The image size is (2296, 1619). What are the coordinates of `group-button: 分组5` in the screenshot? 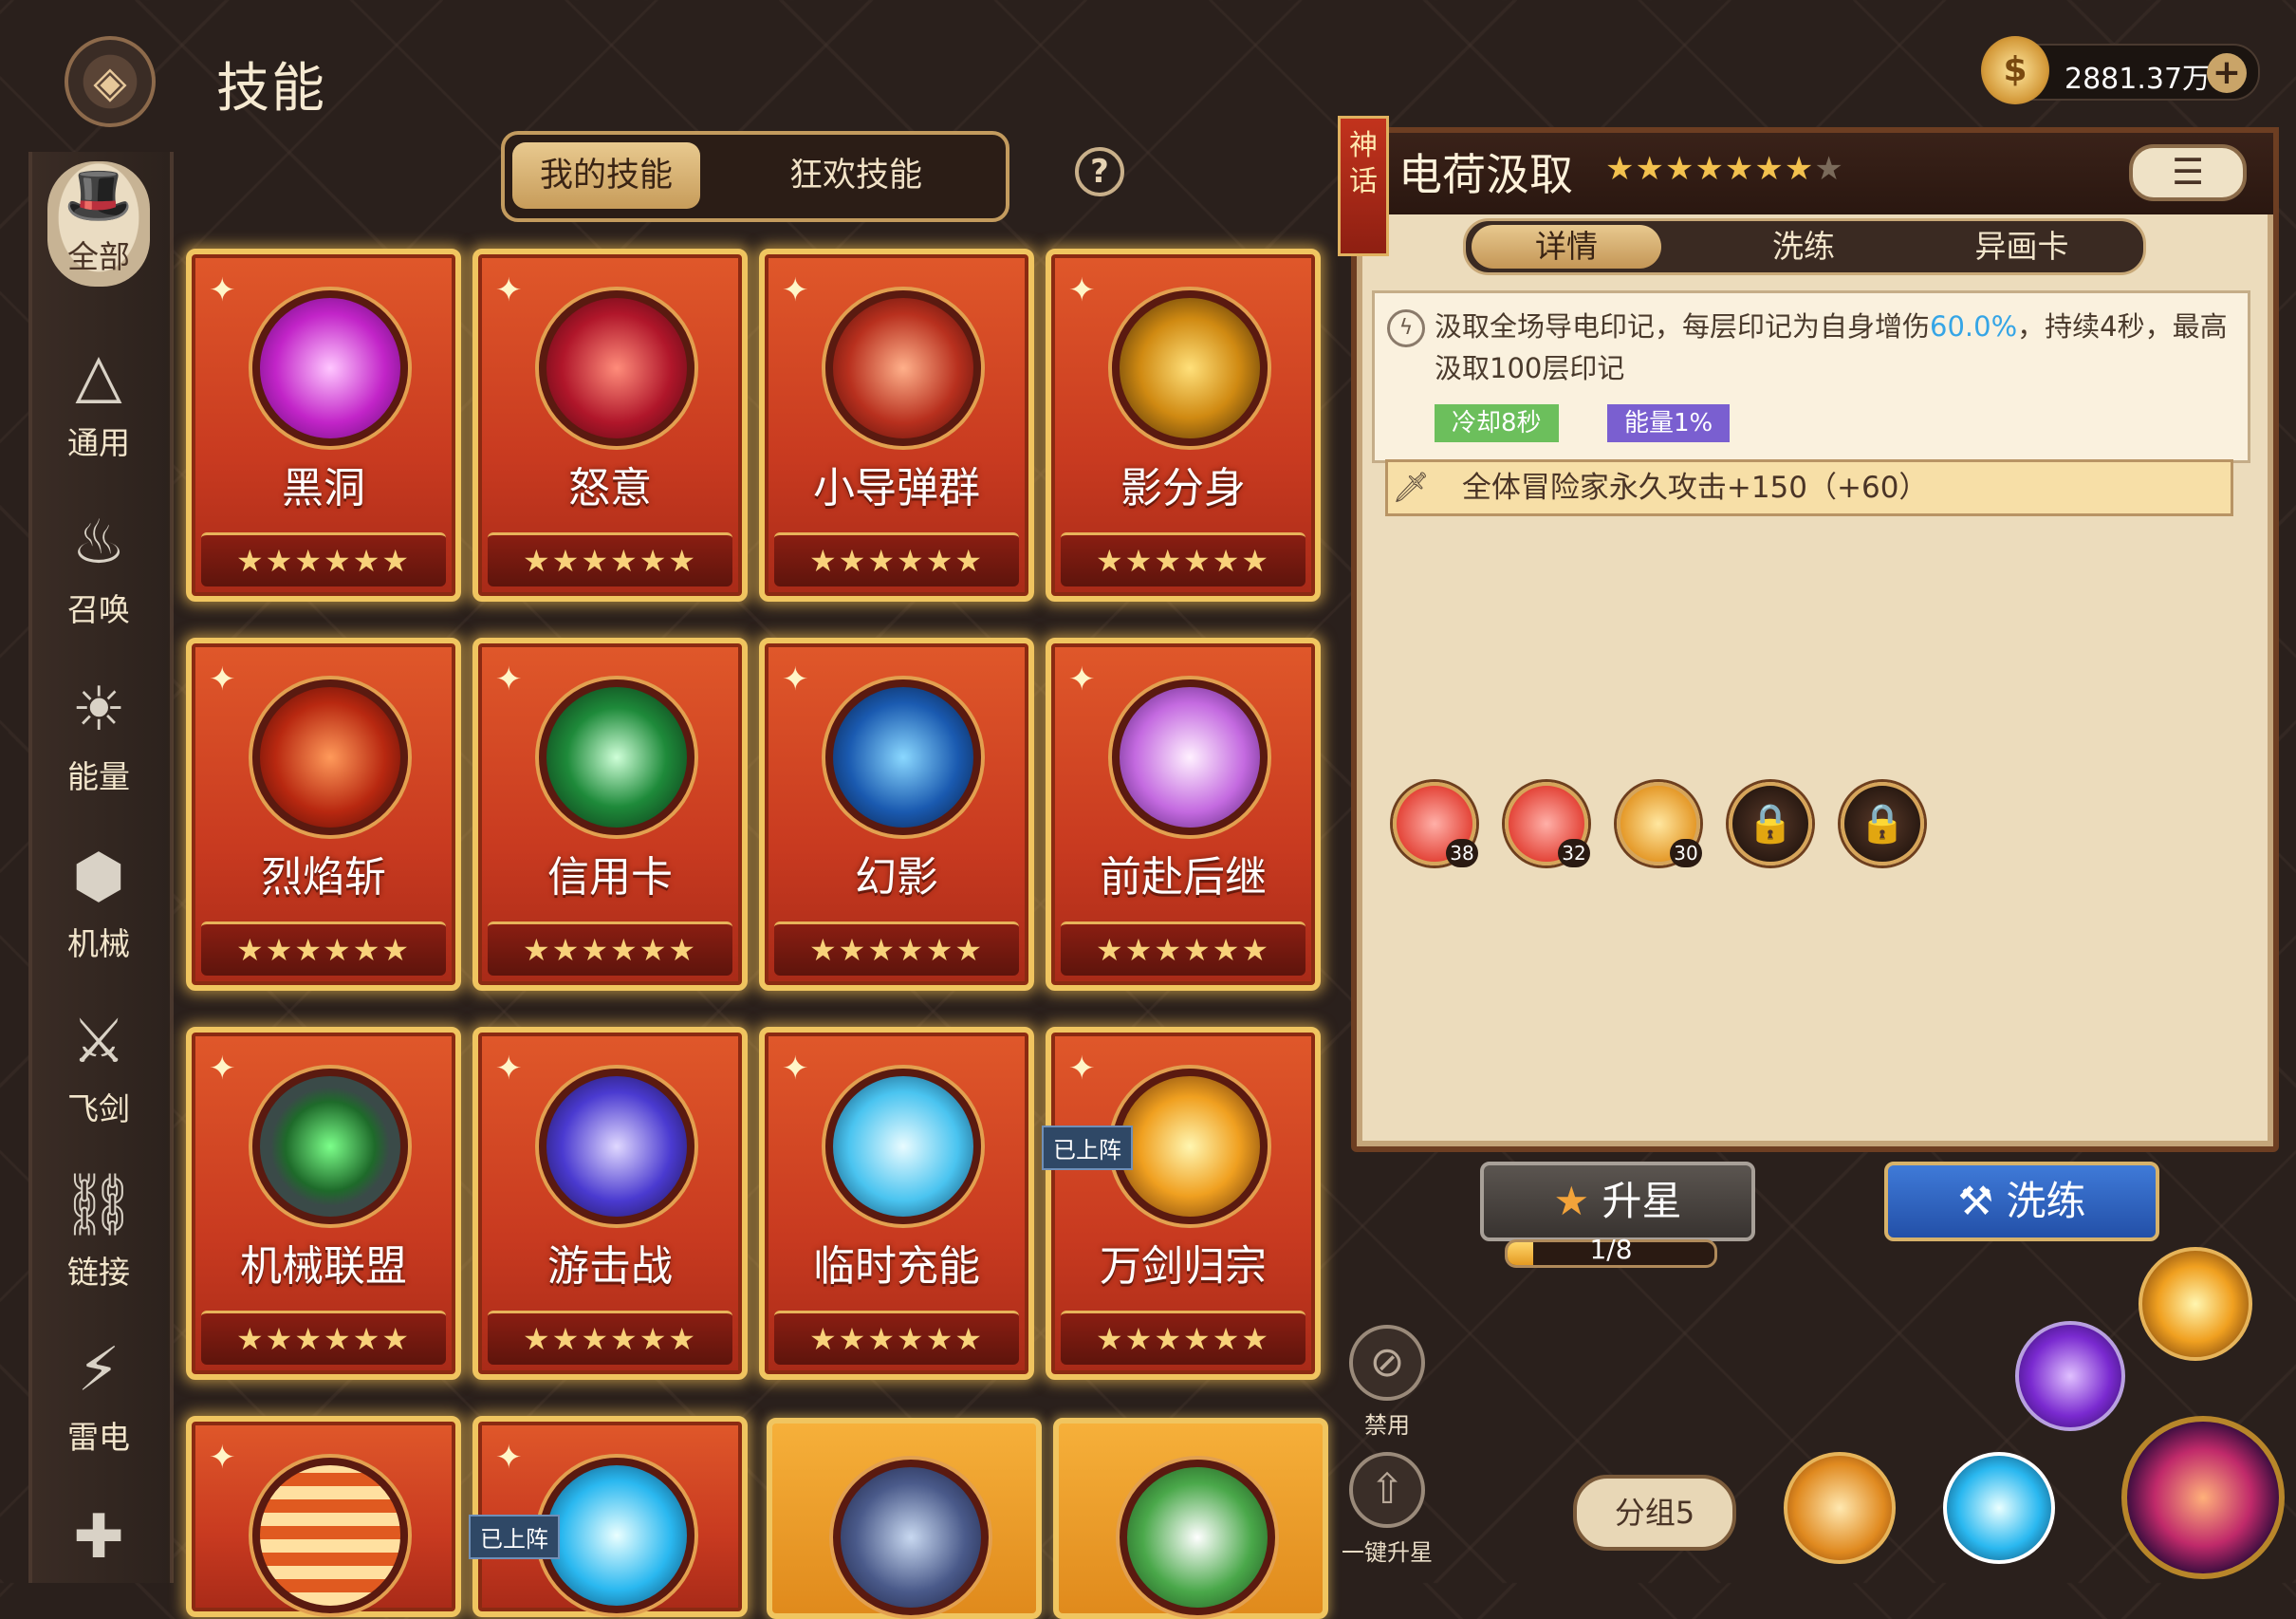 It's located at (1654, 1513).